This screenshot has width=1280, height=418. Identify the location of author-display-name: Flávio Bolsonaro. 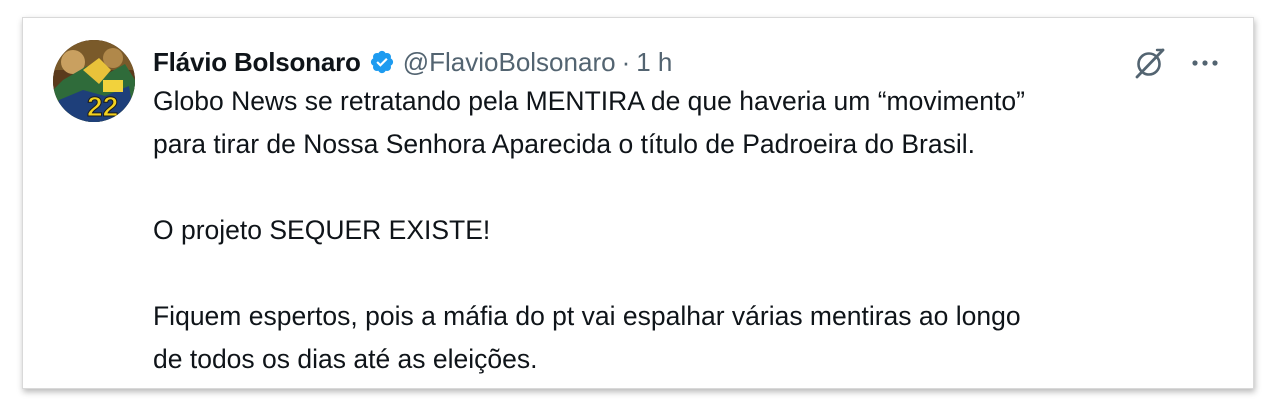
(257, 62).